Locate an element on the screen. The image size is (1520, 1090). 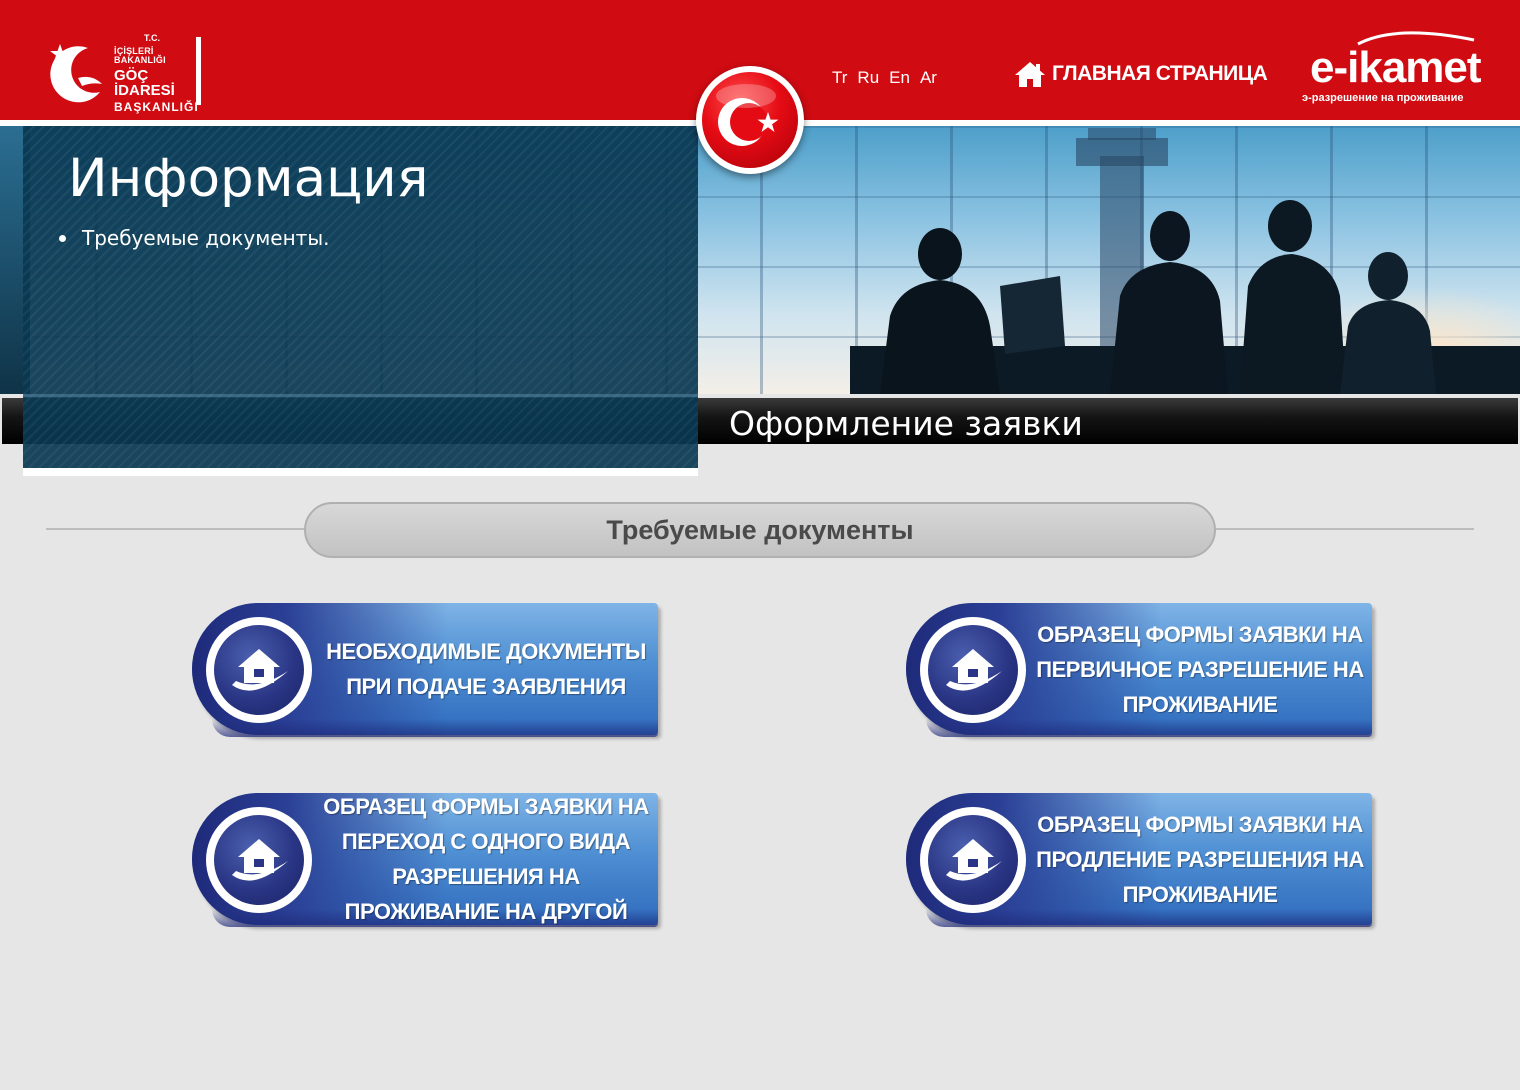
logo-divider is located at coordinates (198, 71).